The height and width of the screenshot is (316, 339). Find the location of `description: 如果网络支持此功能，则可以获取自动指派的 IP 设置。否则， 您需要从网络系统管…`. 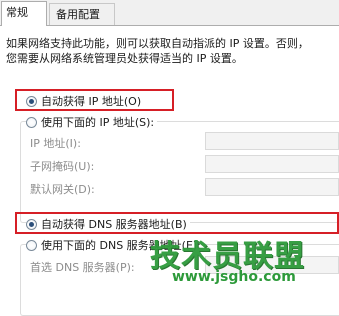

description: 如果网络支持此功能，则可以获取自动指派的 IP 设置。否则， 您需要从网络系统管… is located at coordinates (172, 51).